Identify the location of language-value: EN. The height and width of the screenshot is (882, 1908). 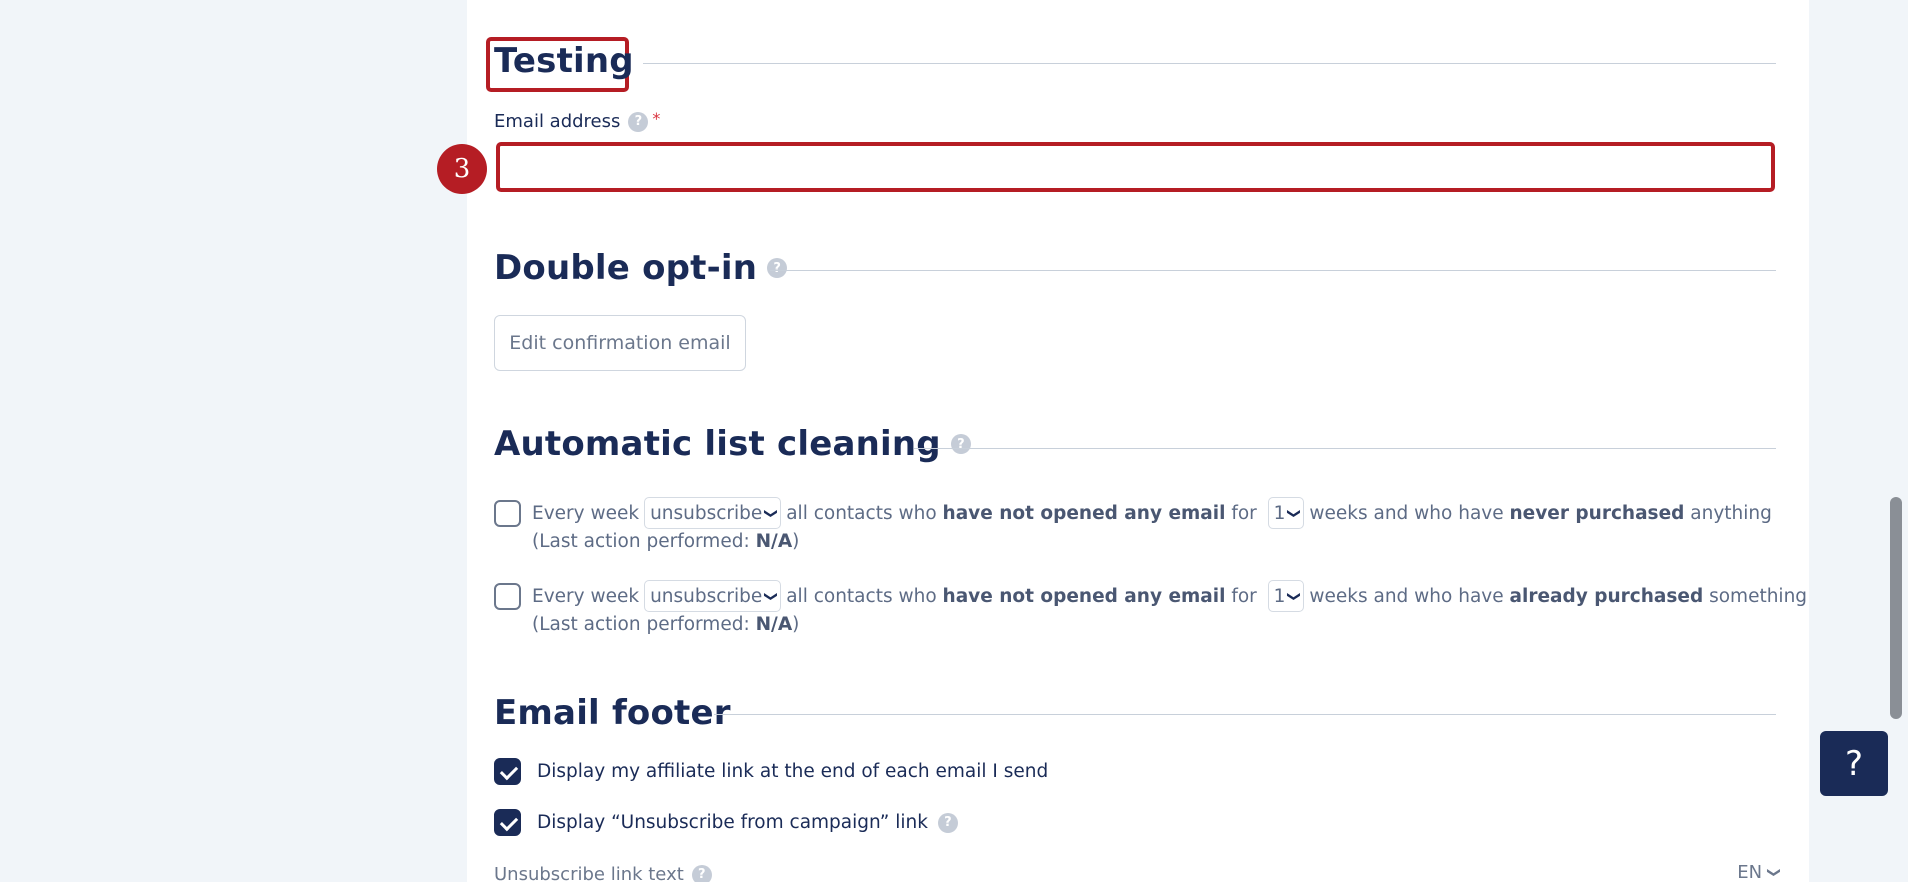
(1750, 872).